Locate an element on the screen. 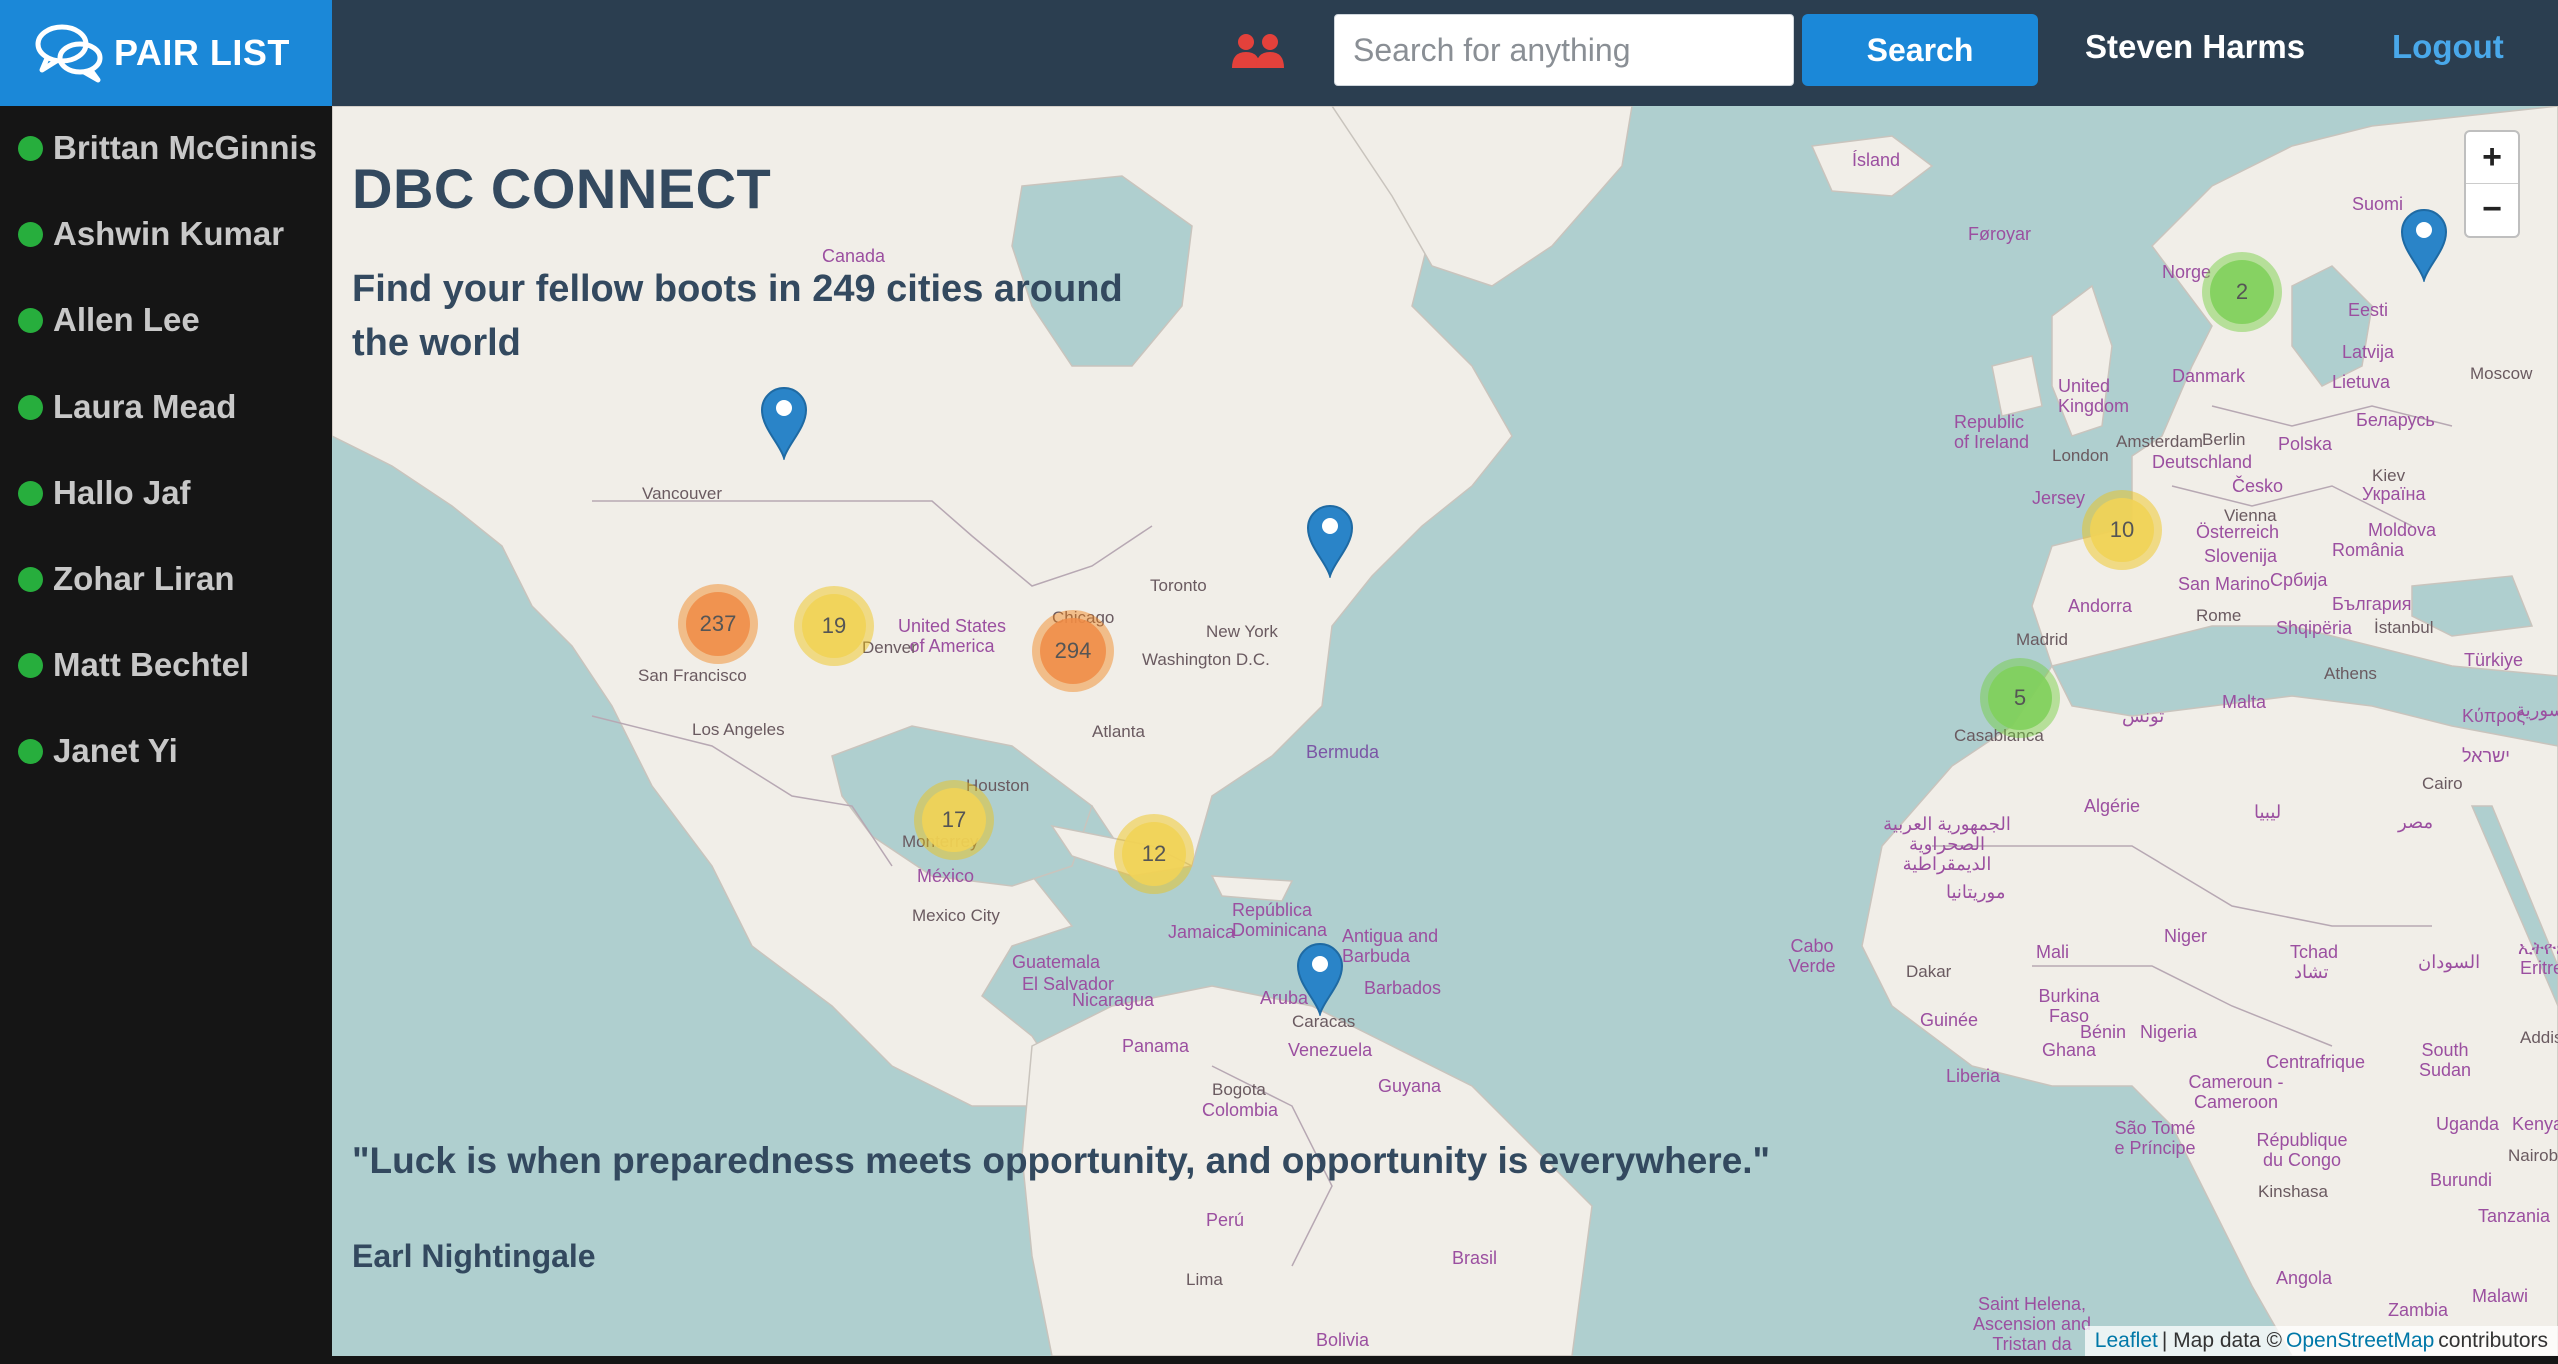  map-label: Nigeria is located at coordinates (2169, 1032).